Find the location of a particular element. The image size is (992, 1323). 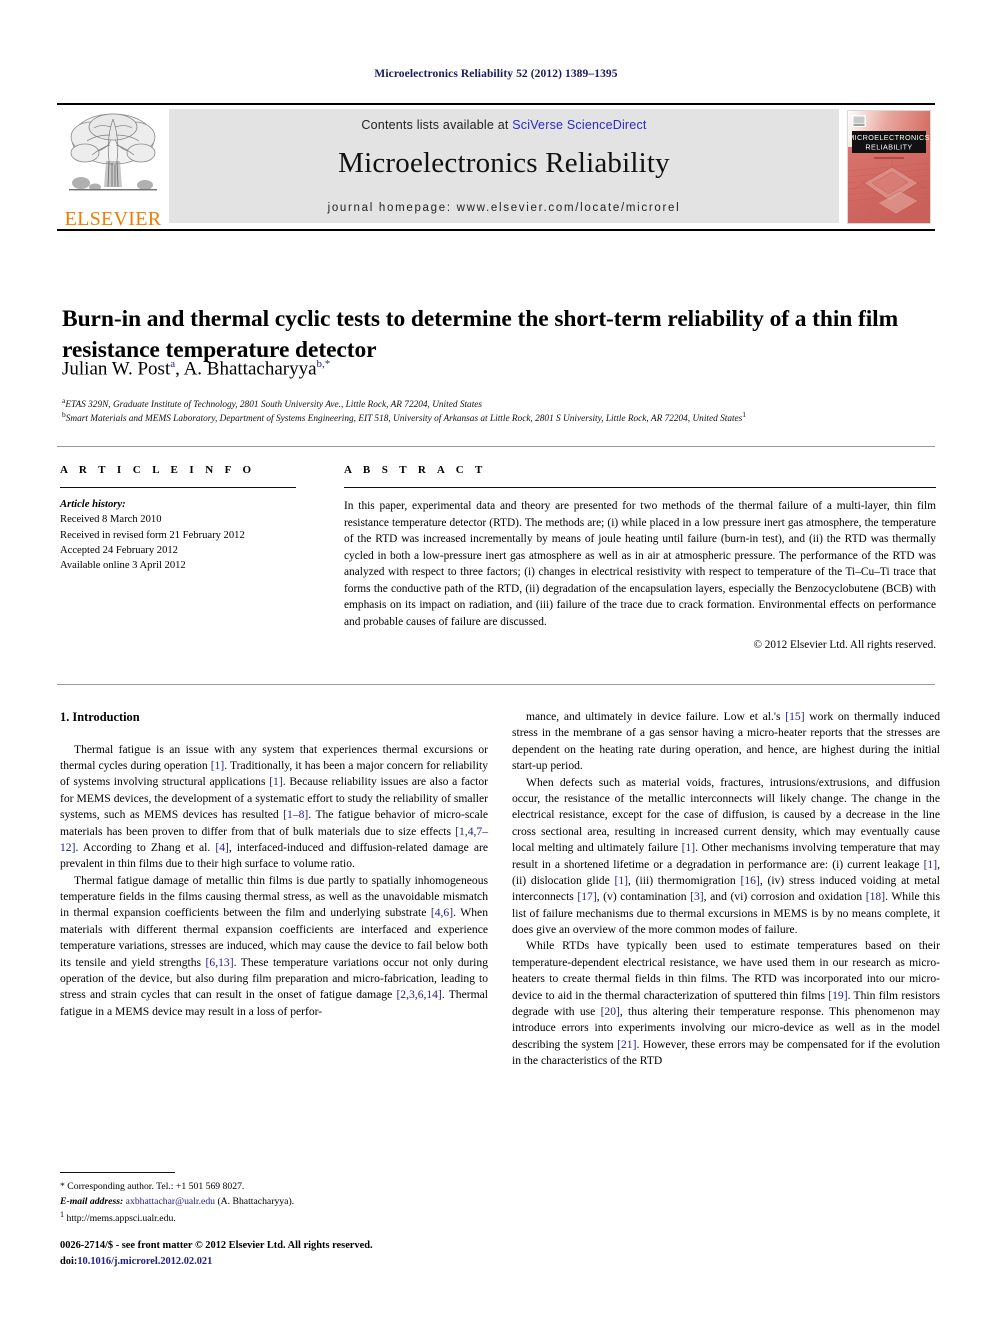

footnote-1-text: http://mems.appsci.ualr.edu. is located at coordinates (120, 1219).